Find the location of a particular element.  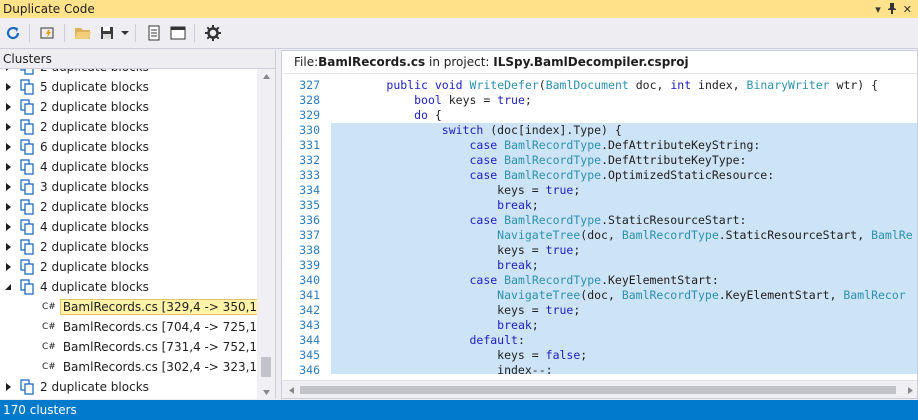

refresh-icon is located at coordinates (13, 33).